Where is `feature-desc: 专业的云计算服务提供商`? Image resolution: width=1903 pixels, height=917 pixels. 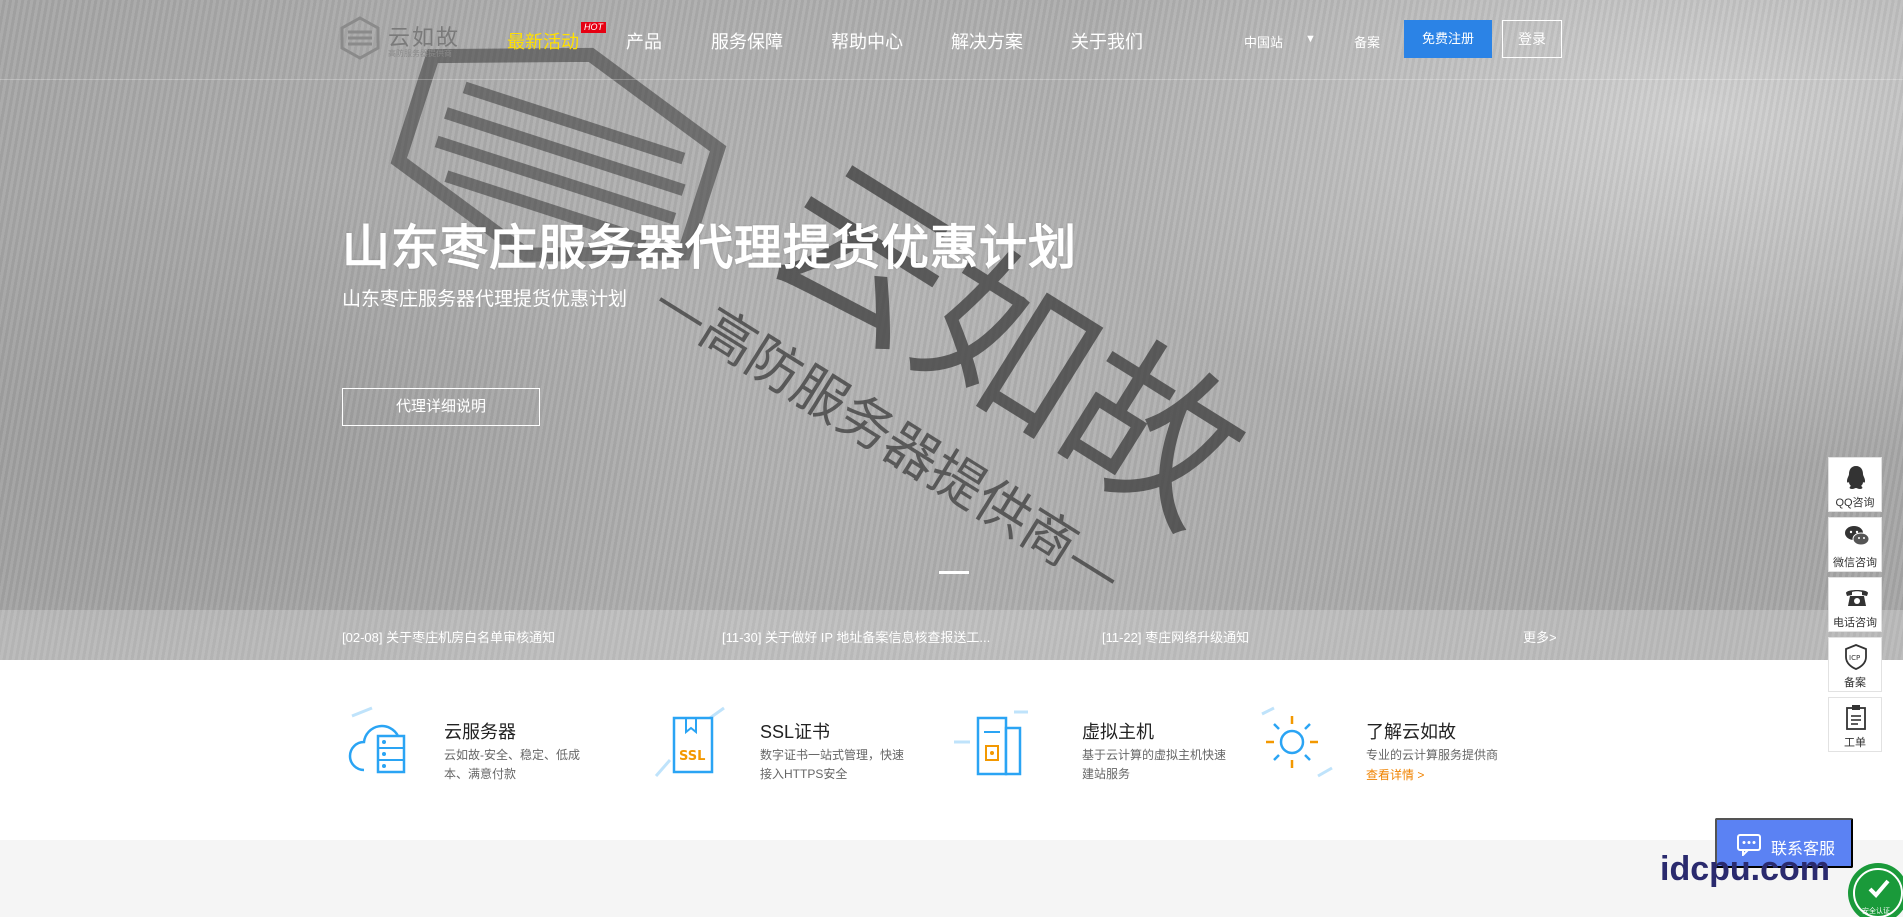 feature-desc: 专业的云计算服务提供商 is located at coordinates (1432, 755).